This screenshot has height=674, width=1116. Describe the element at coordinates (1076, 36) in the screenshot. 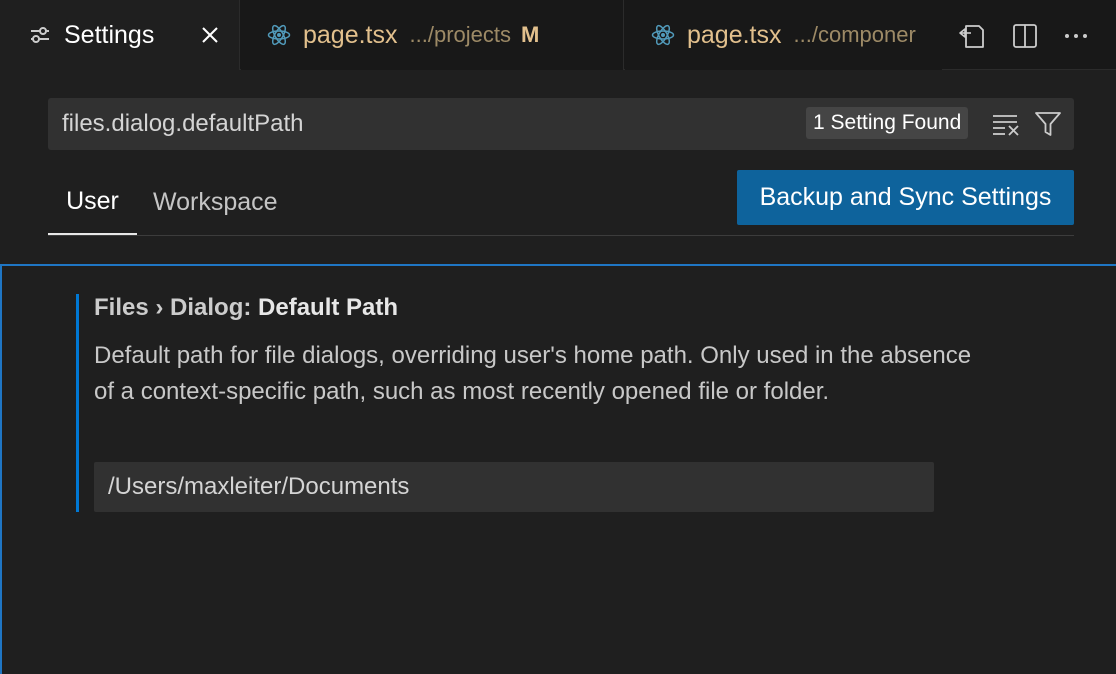

I see `more-actions-icon` at that location.